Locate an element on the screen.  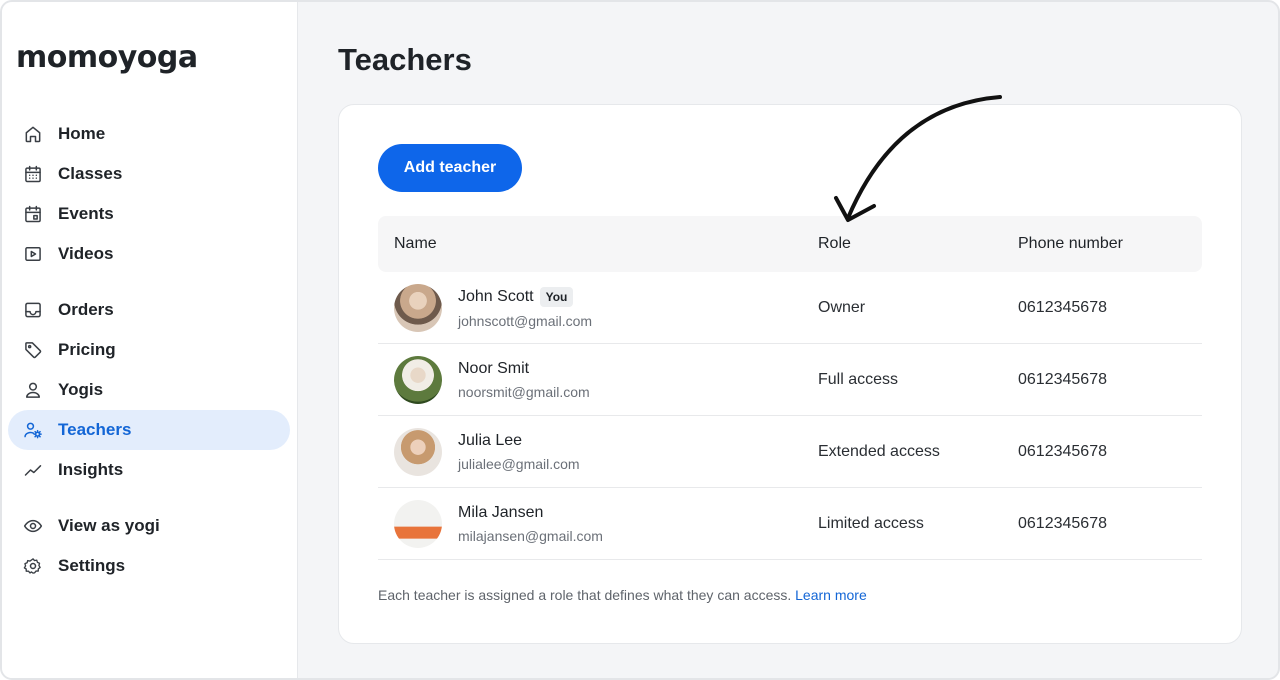
sidebar-item-label: Videos is located at coordinates (86, 253).